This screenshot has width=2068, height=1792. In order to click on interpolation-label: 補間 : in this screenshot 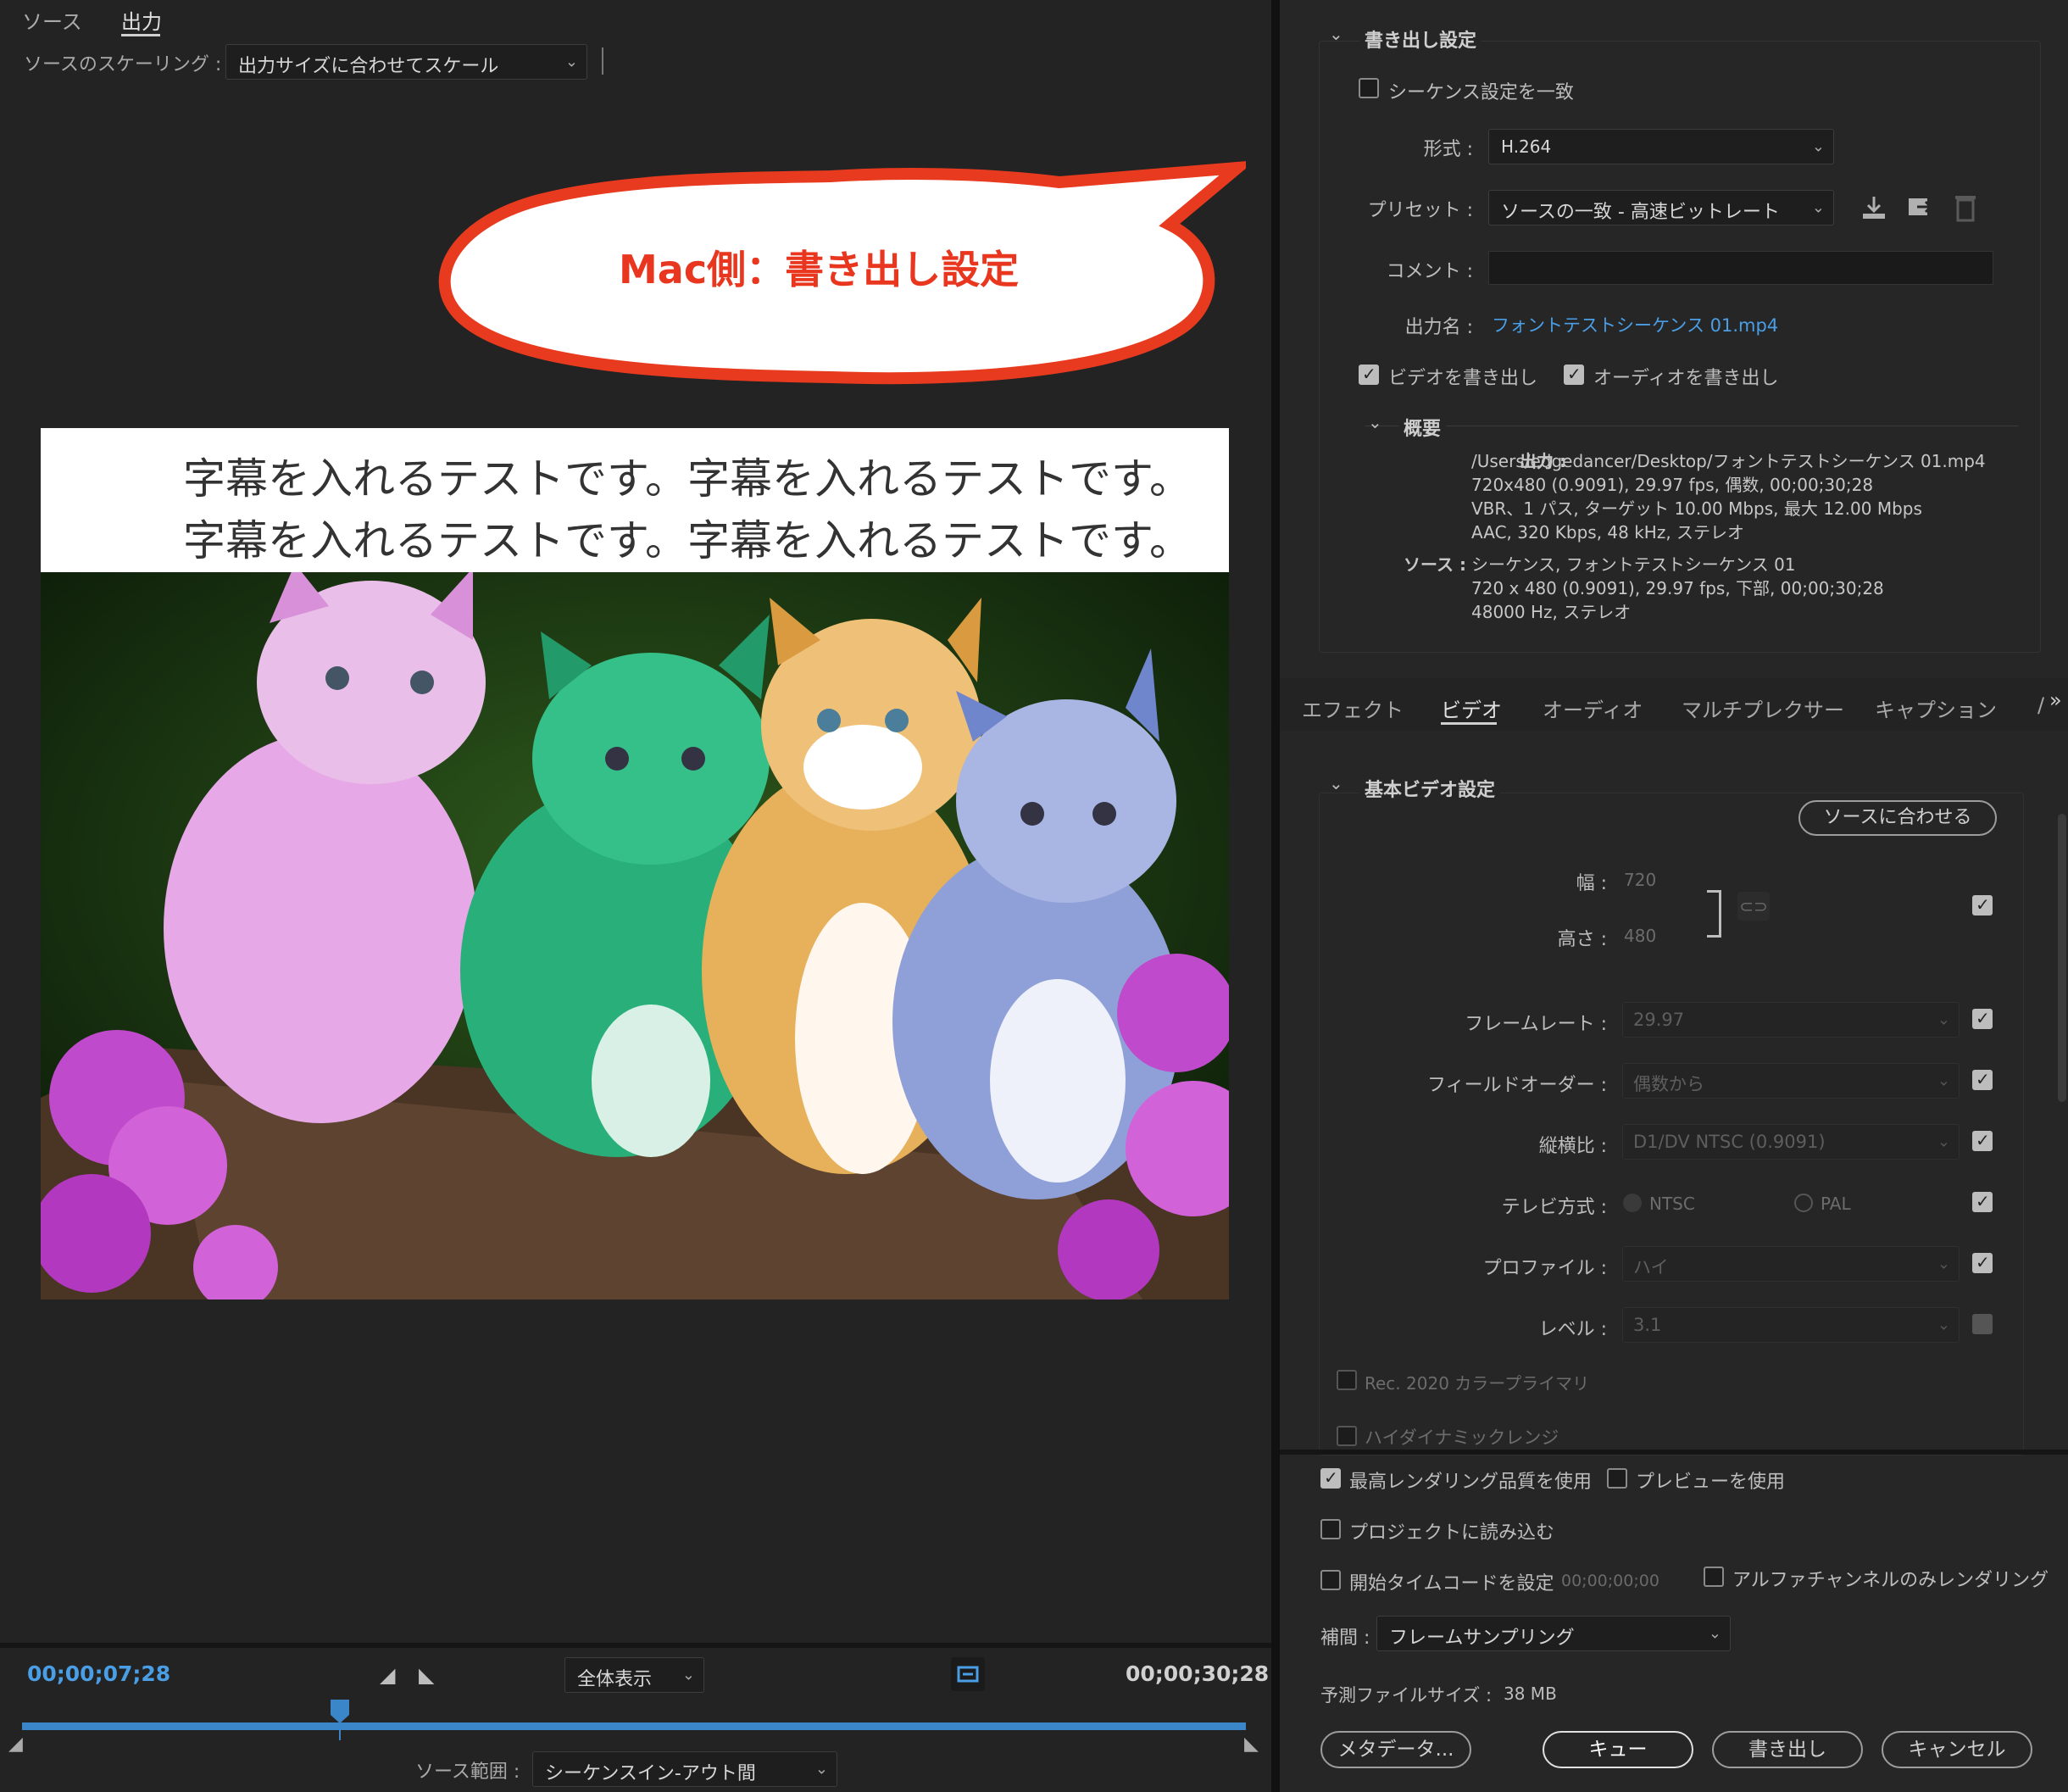, I will do `click(1345, 1638)`.